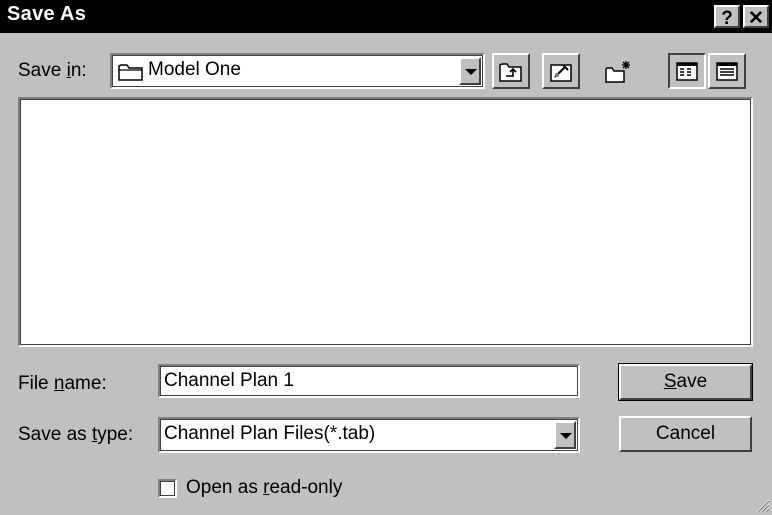 Image resolution: width=772 pixels, height=515 pixels. What do you see at coordinates (130, 72) in the screenshot?
I see `folder-icon` at bounding box center [130, 72].